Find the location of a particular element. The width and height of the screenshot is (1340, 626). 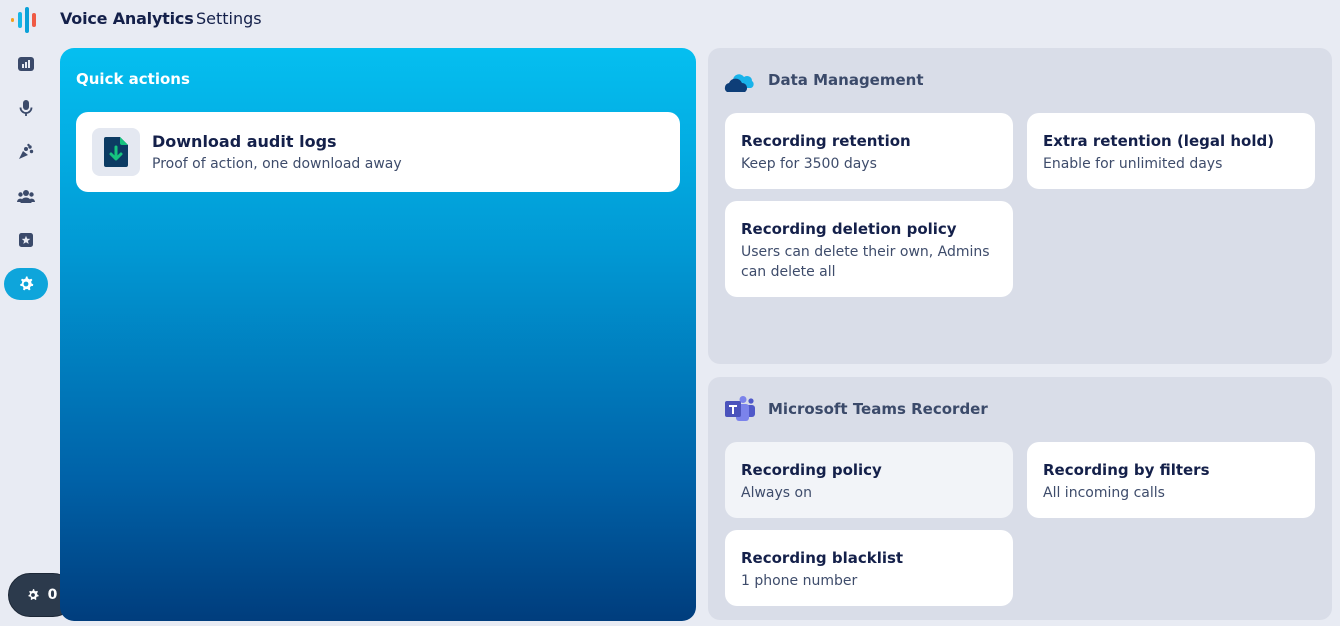

nav-favorites is located at coordinates (26, 240).